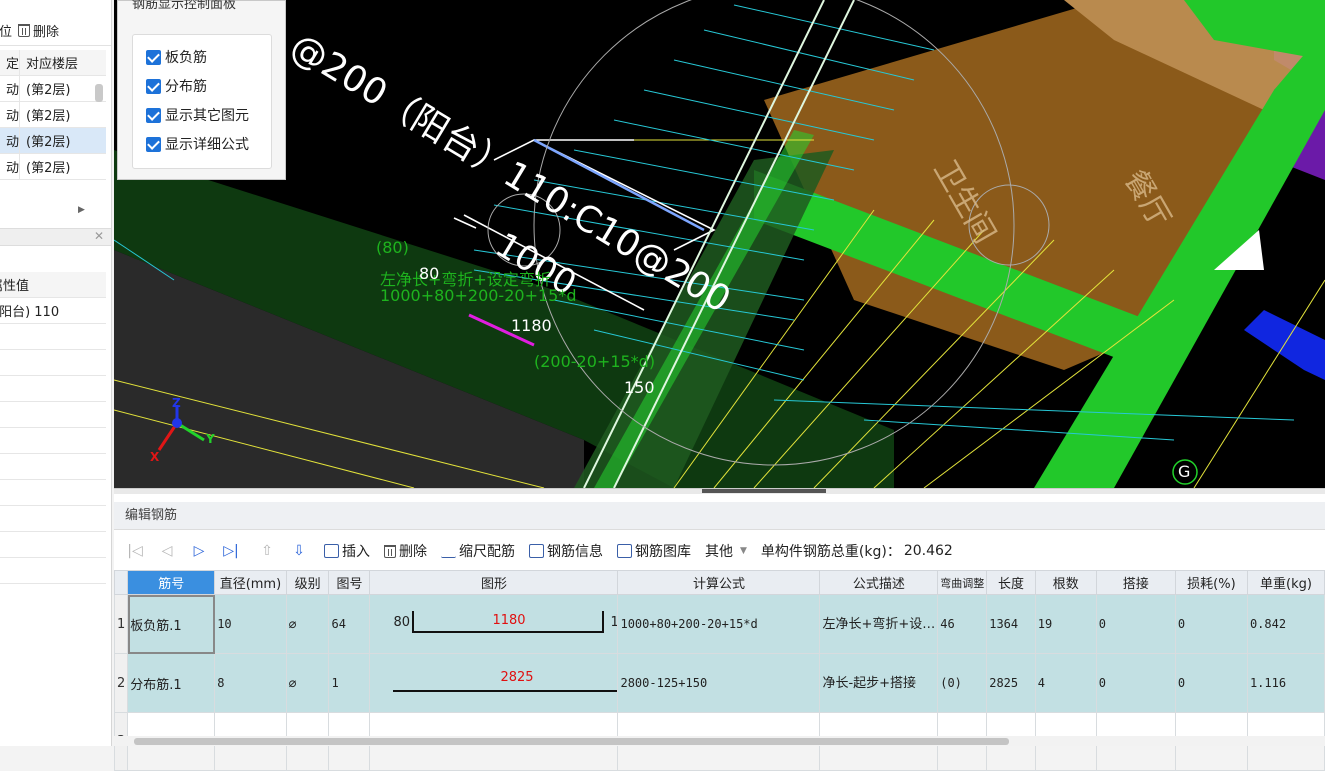 This screenshot has height=771, width=1325. I want to click on col-header: 损耗(%), so click(1211, 582).